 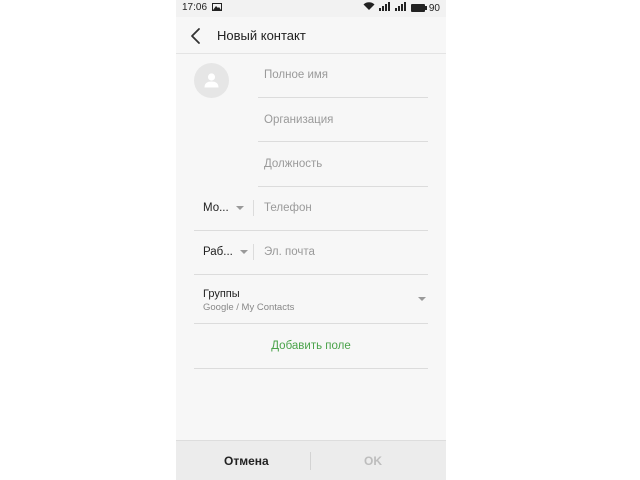 I want to click on person-icon, so click(x=211, y=80).